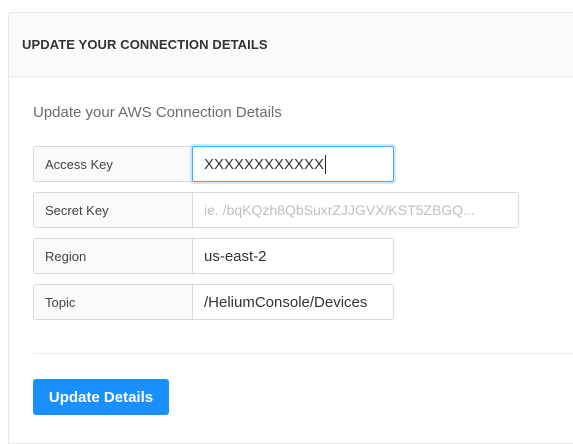  Describe the element at coordinates (112, 164) in the screenshot. I see `access-key-label: Access Key` at that location.